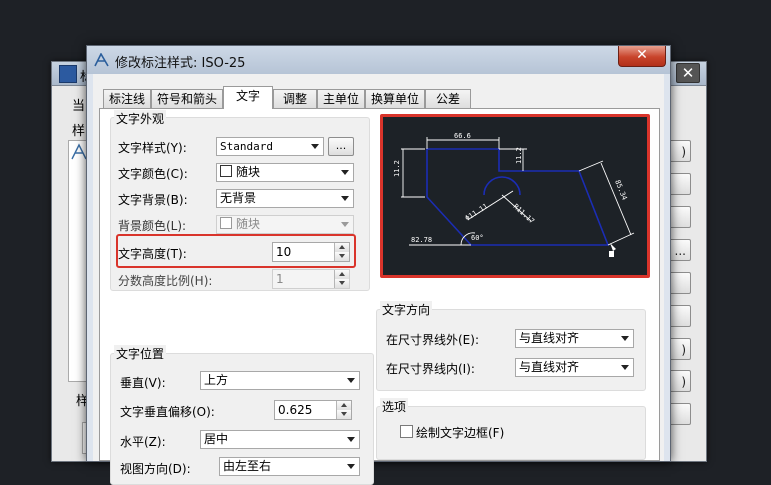 Image resolution: width=771 pixels, height=485 pixels. What do you see at coordinates (406, 431) in the screenshot?
I see `draw-frame-checkbox` at bounding box center [406, 431].